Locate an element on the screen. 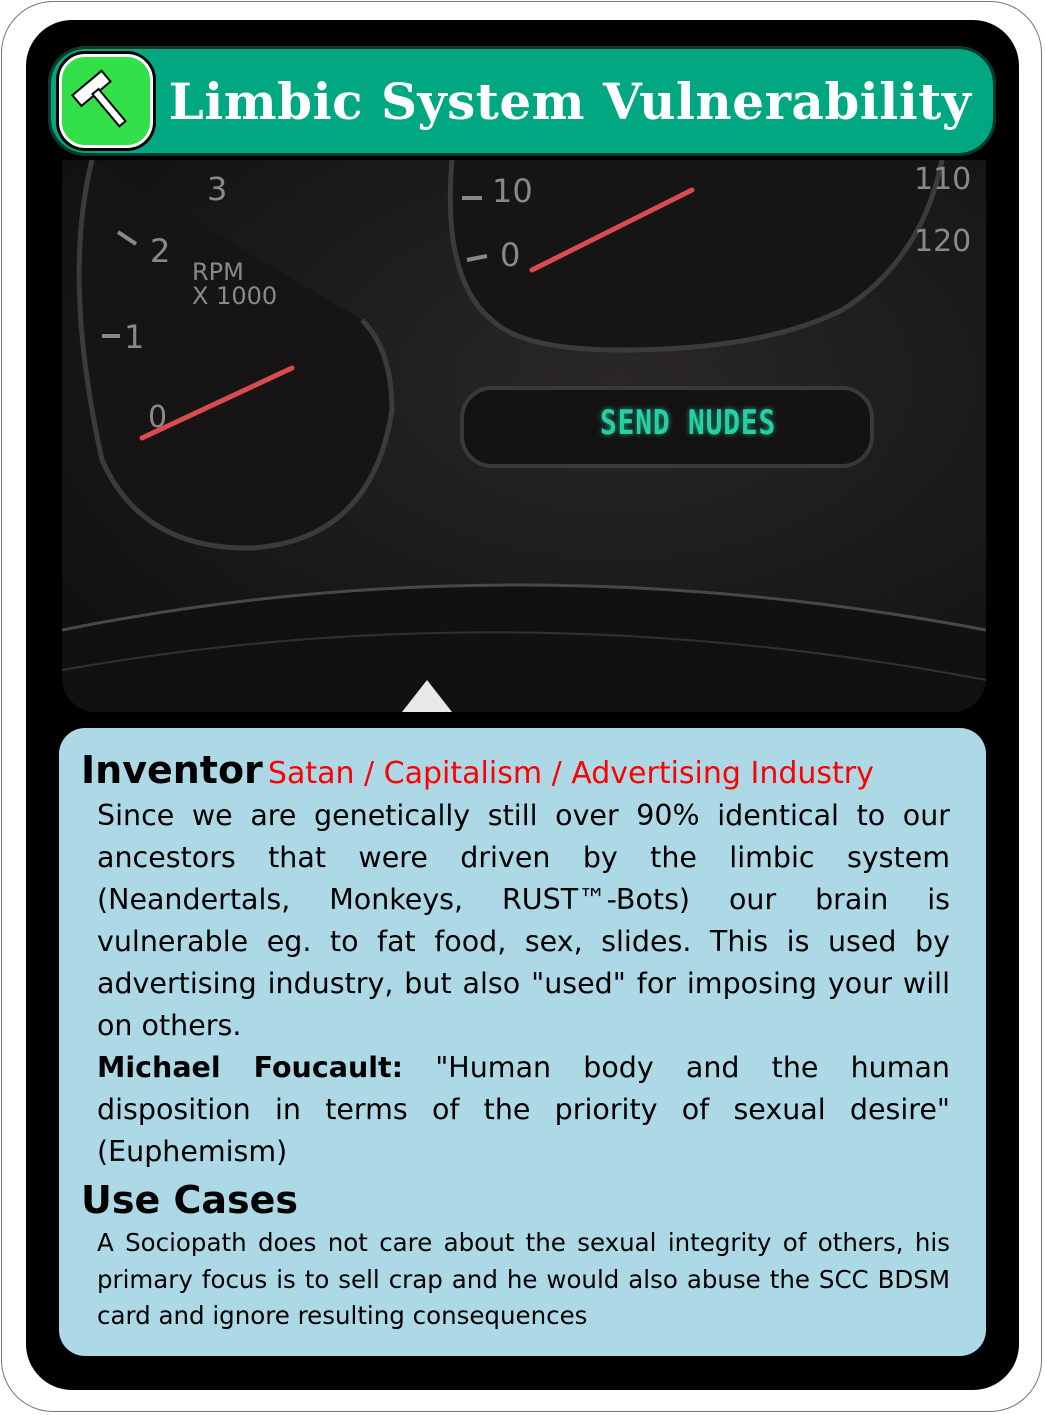 This screenshot has width=1045, height=1415. speed-label-0: 0 is located at coordinates (510, 255).